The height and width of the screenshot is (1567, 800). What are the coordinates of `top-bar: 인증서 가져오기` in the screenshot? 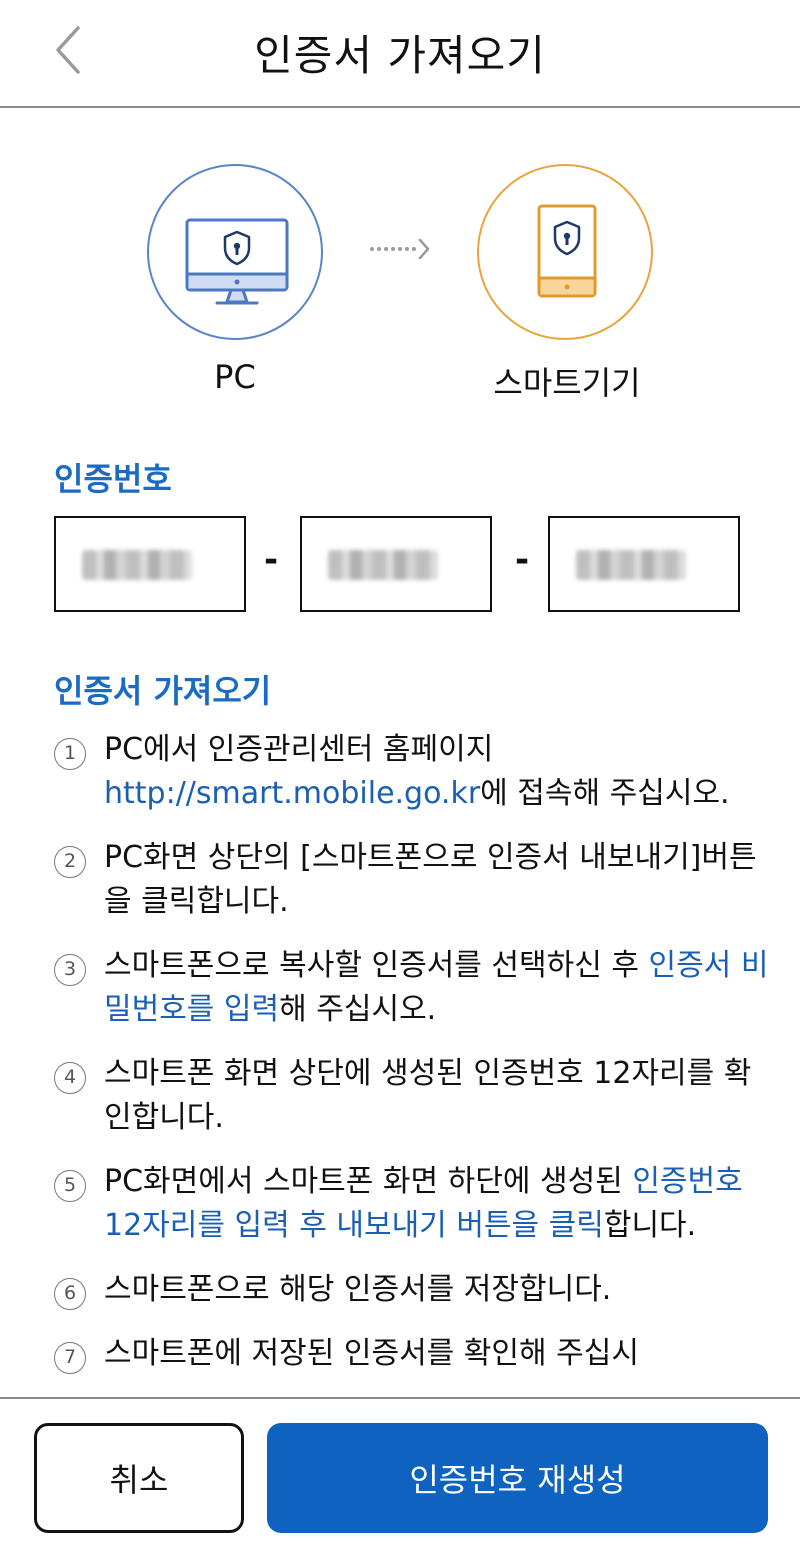 It's located at (400, 54).